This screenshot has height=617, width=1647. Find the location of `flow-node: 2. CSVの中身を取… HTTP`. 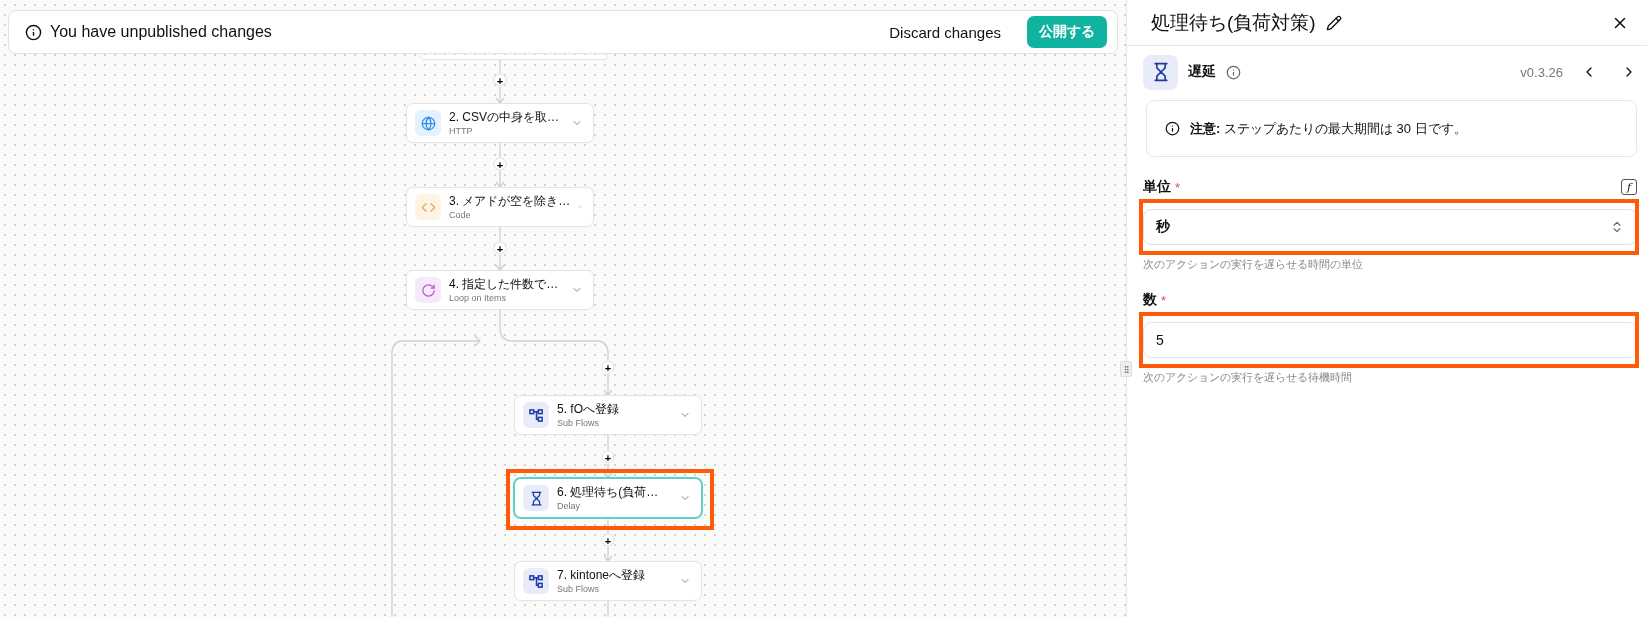

flow-node: 2. CSVの中身を取… HTTP is located at coordinates (500, 123).